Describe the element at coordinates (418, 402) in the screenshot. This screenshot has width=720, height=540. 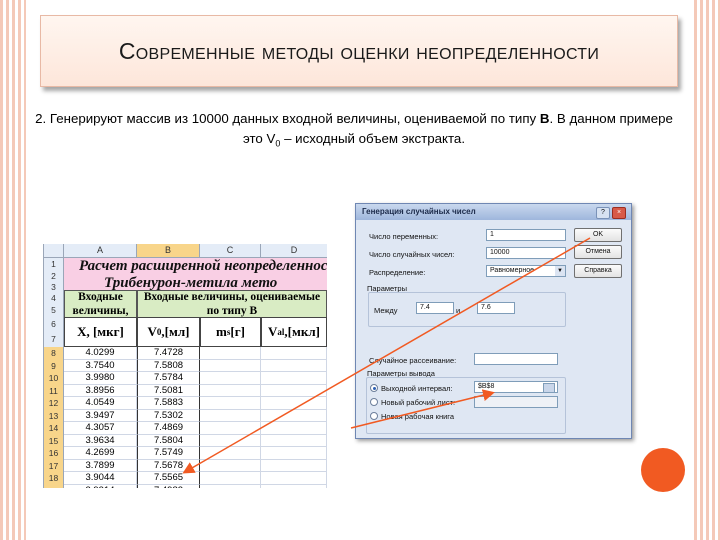
I see `new-worksheet-label: Новый рабочий лист:` at that location.